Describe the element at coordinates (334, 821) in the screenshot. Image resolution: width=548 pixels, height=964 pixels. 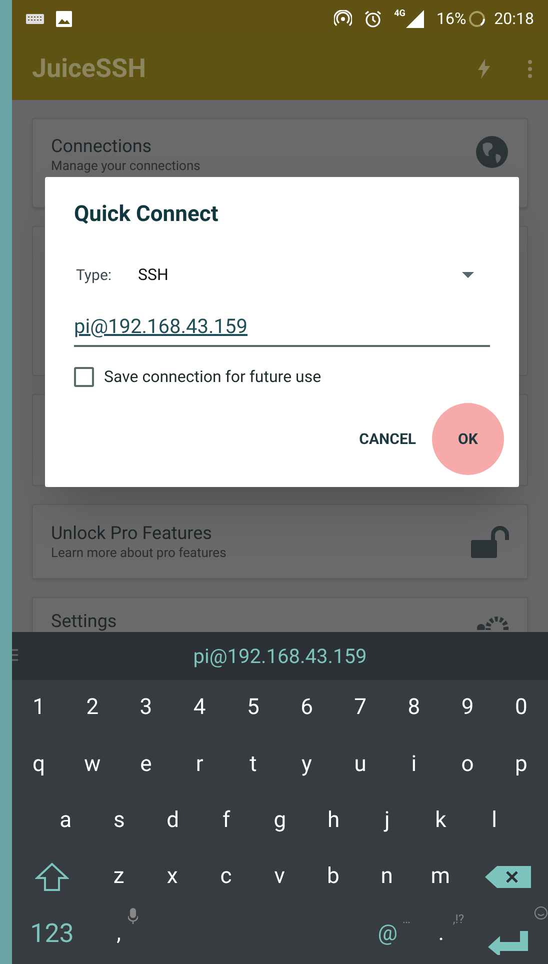
I see `keyboard-key: h` at that location.